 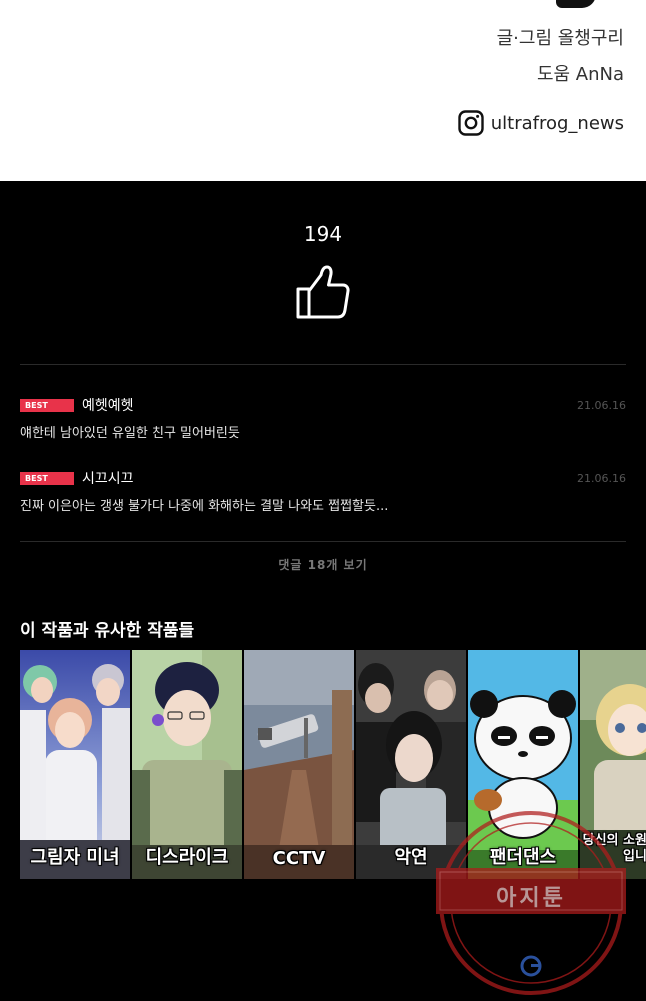 I want to click on work-title: 그림자 미녀, so click(x=75, y=857).